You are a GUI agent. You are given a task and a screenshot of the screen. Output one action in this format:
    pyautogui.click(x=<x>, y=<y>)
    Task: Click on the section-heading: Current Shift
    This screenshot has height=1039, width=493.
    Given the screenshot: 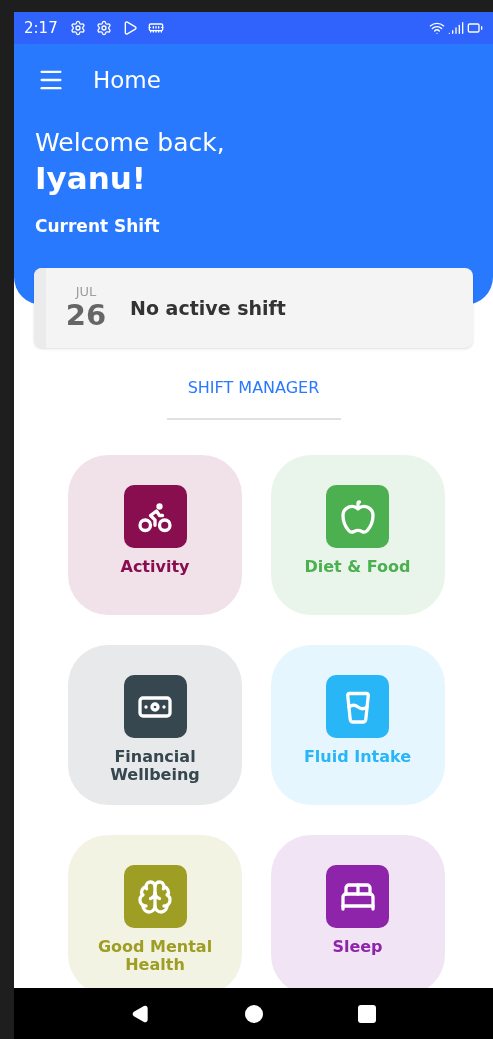 What is the action you would take?
    pyautogui.click(x=98, y=226)
    